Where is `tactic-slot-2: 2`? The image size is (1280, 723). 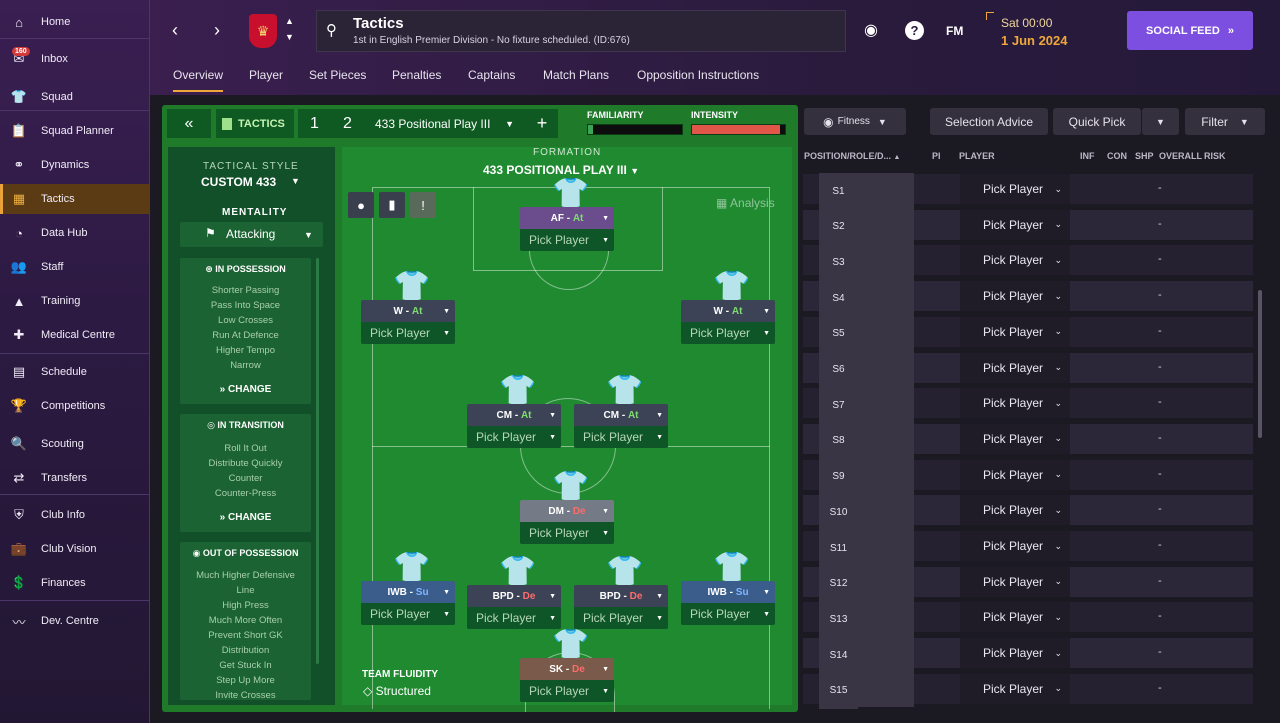
tactic-slot-2: 2 is located at coordinates (347, 123).